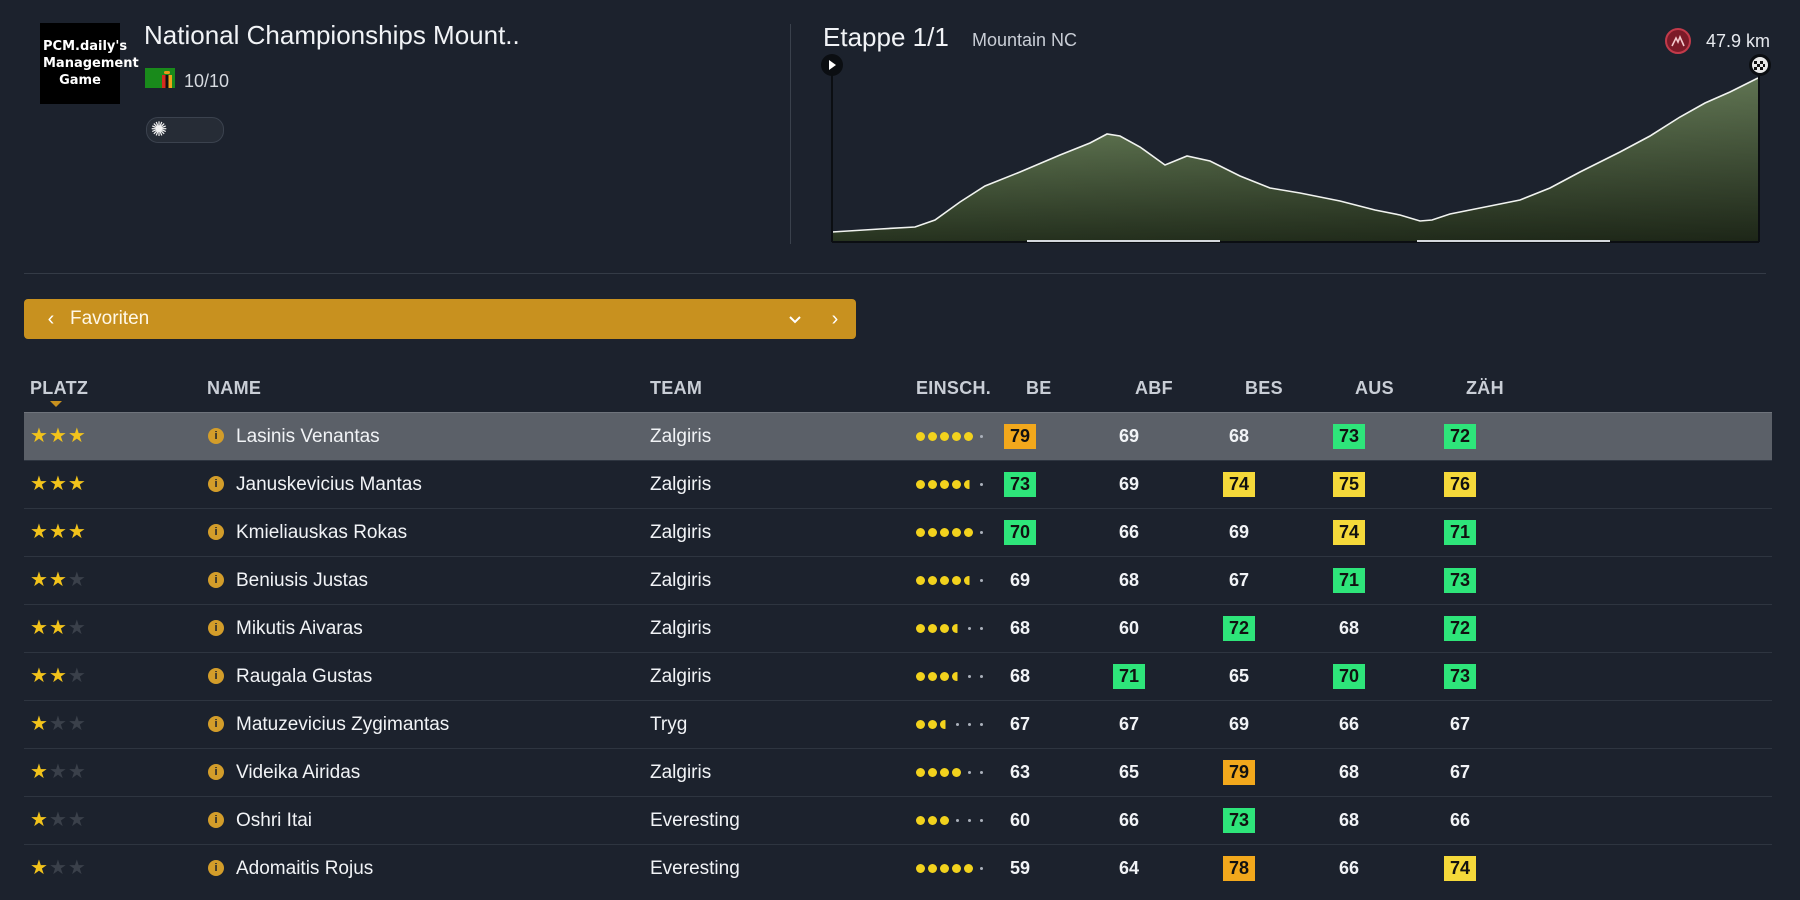 Image resolution: width=1800 pixels, height=900 pixels. What do you see at coordinates (676, 388) in the screenshot?
I see `column-header-team: TEAM` at bounding box center [676, 388].